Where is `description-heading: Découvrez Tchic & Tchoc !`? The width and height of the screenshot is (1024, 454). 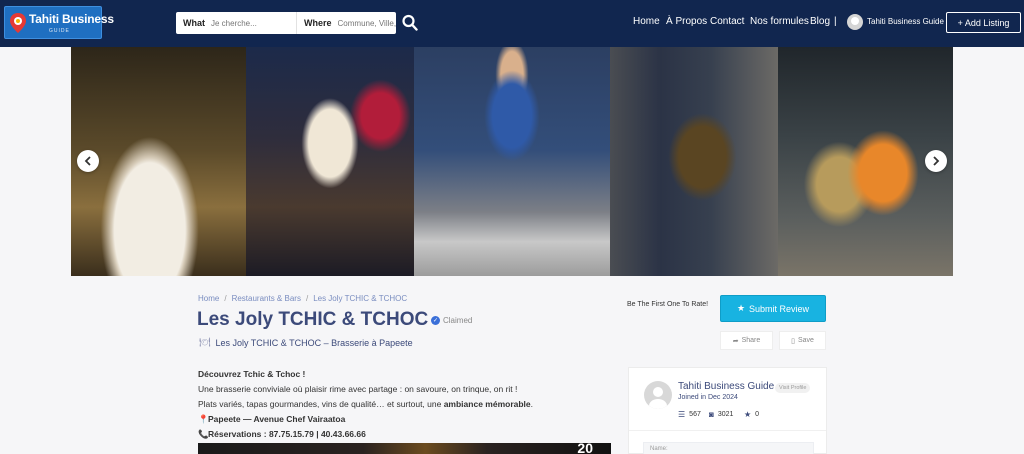 description-heading: Découvrez Tchic & Tchoc ! is located at coordinates (252, 374).